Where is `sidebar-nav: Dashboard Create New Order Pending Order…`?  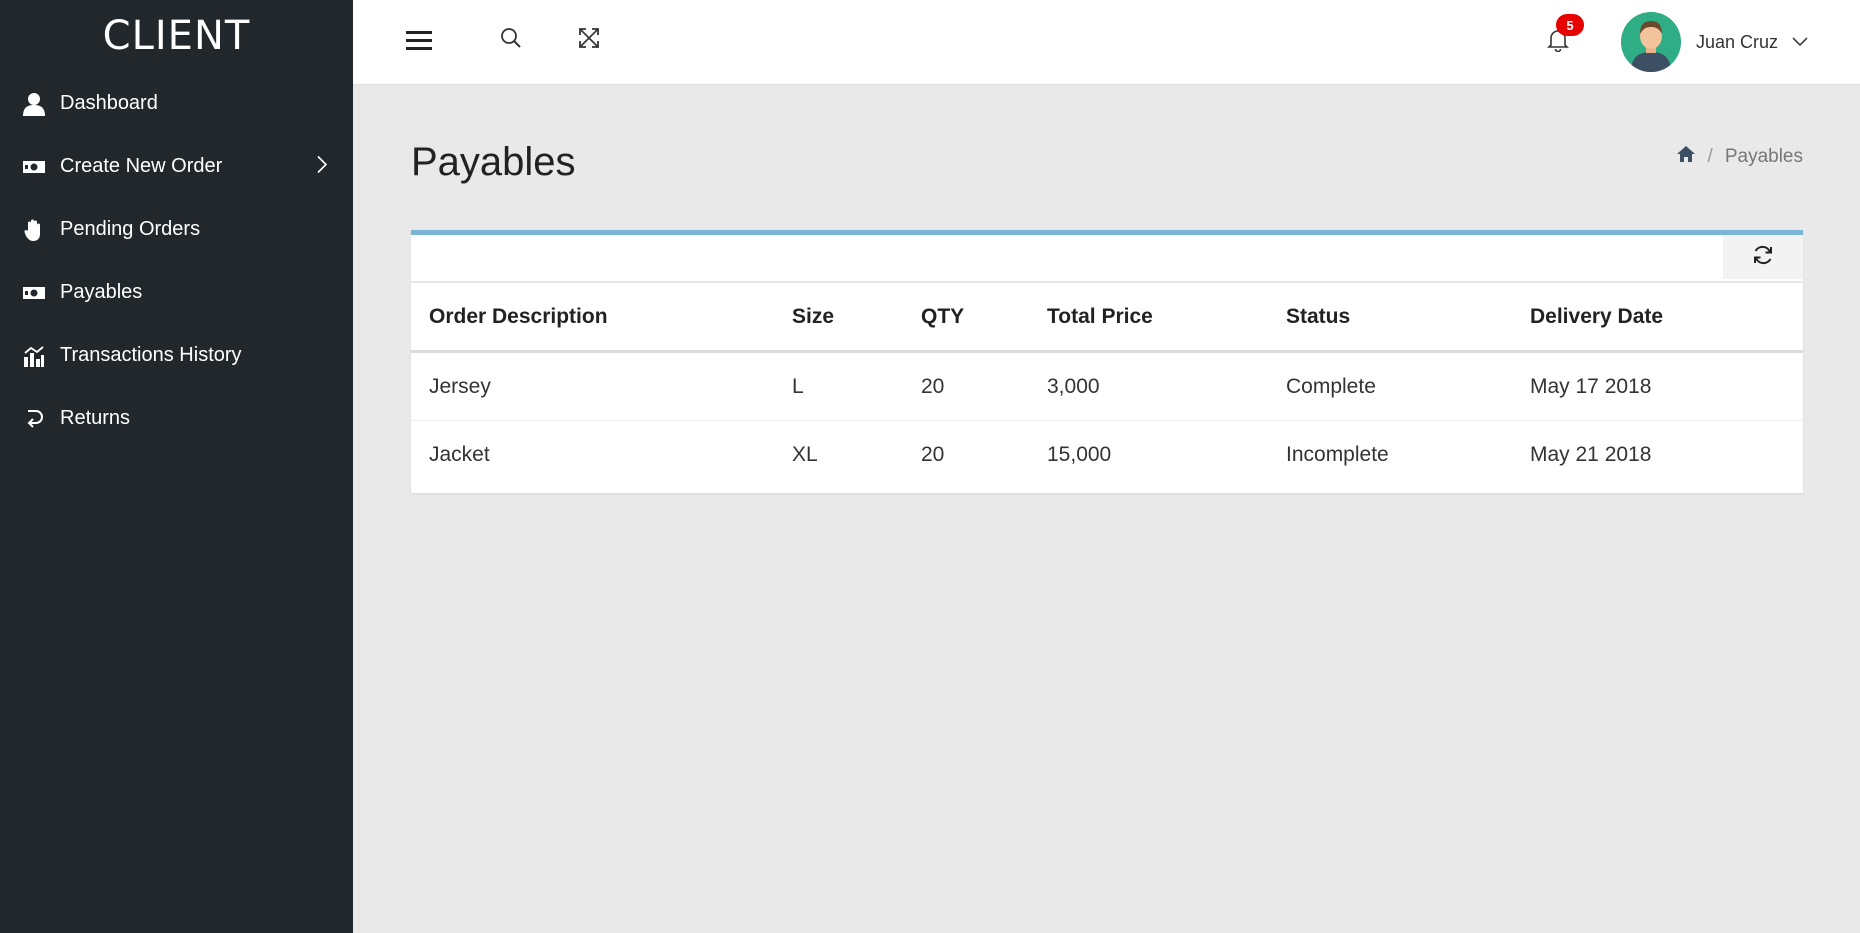
sidebar-nav: Dashboard Create New Order Pending Order… is located at coordinates (176, 261).